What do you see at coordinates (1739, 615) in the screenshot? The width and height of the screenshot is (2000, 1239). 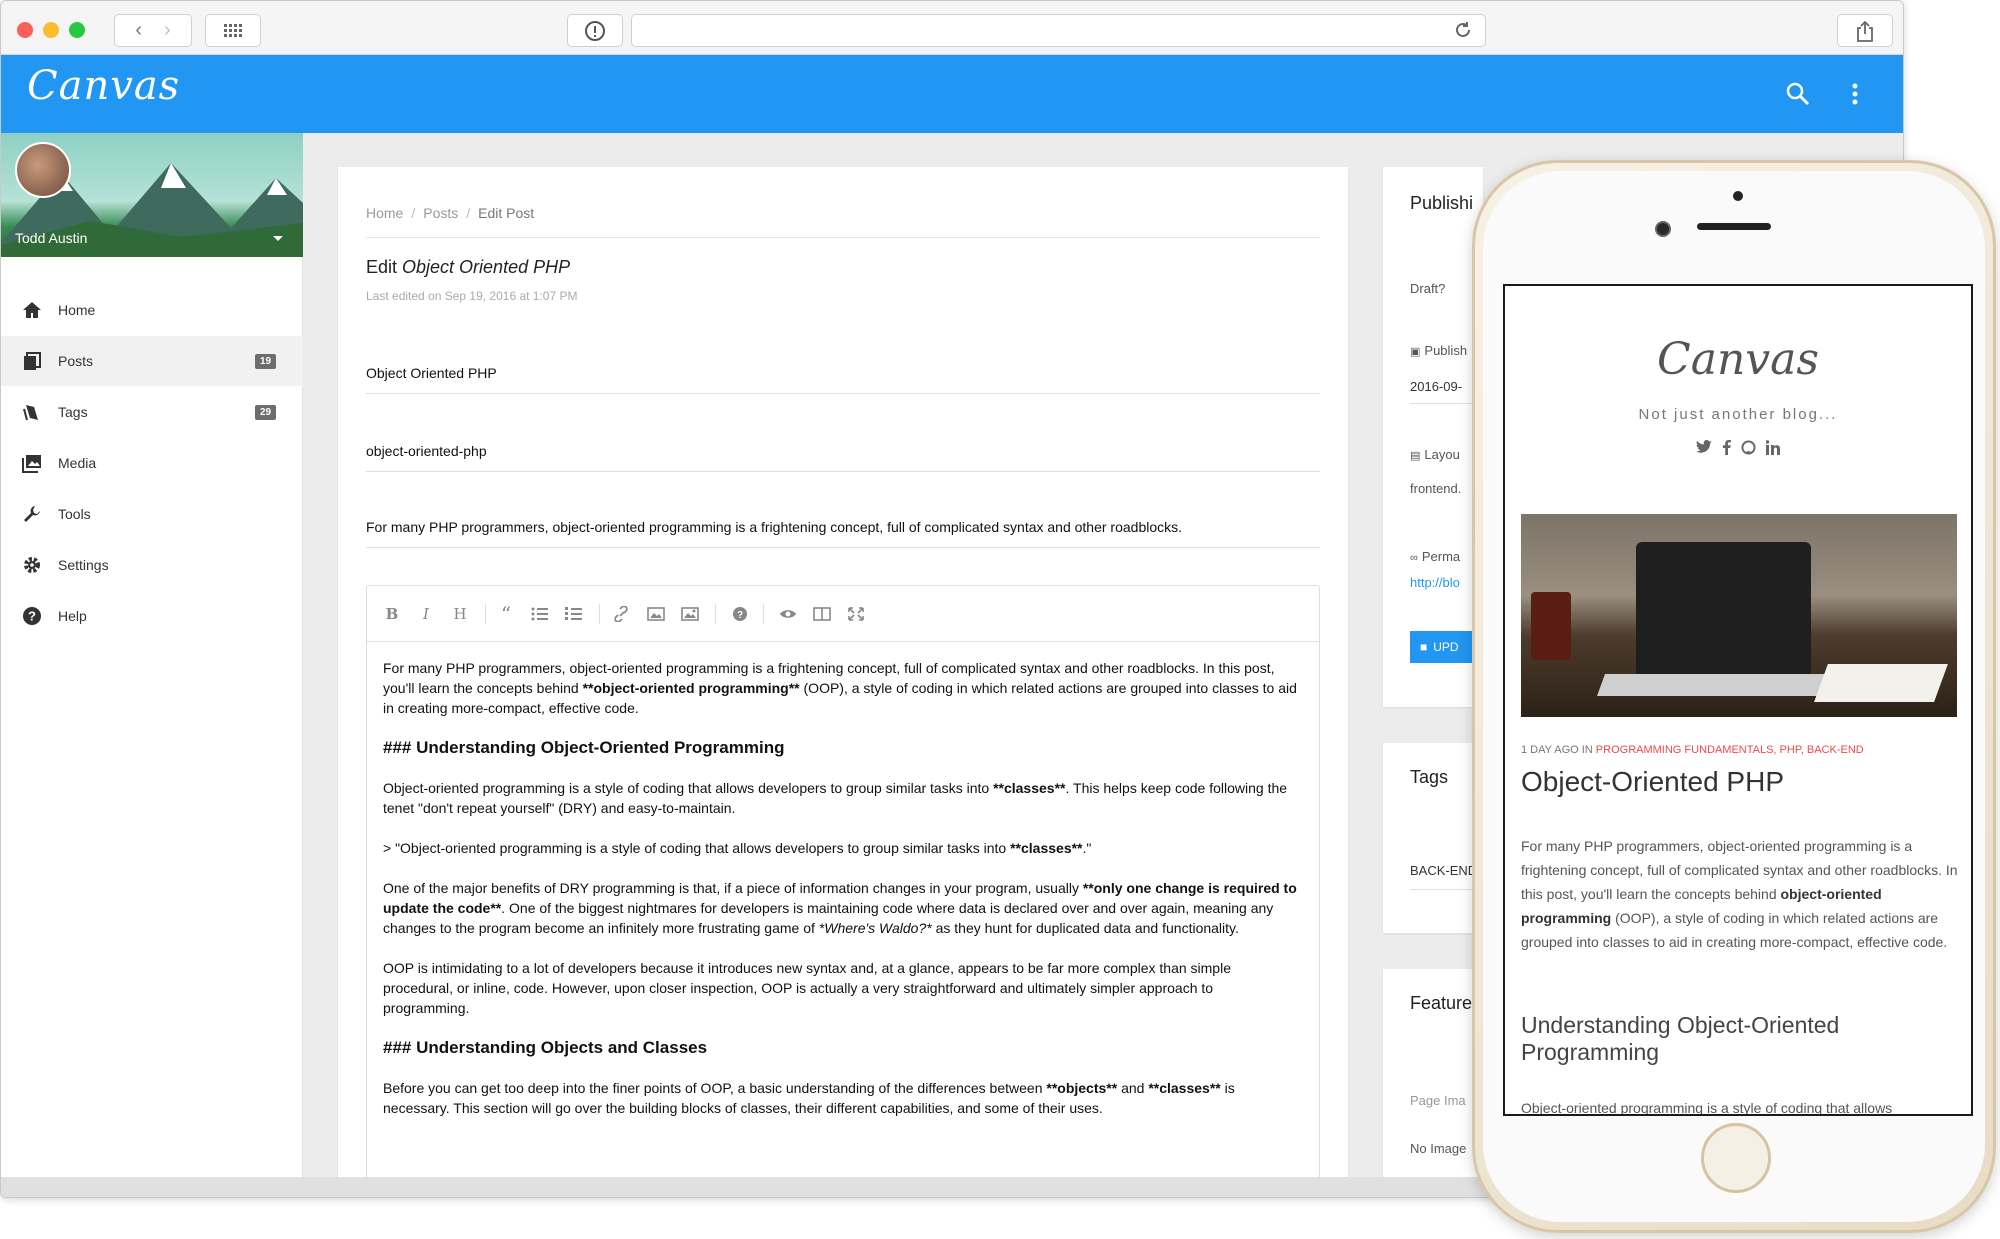 I see `post-hero-image` at bounding box center [1739, 615].